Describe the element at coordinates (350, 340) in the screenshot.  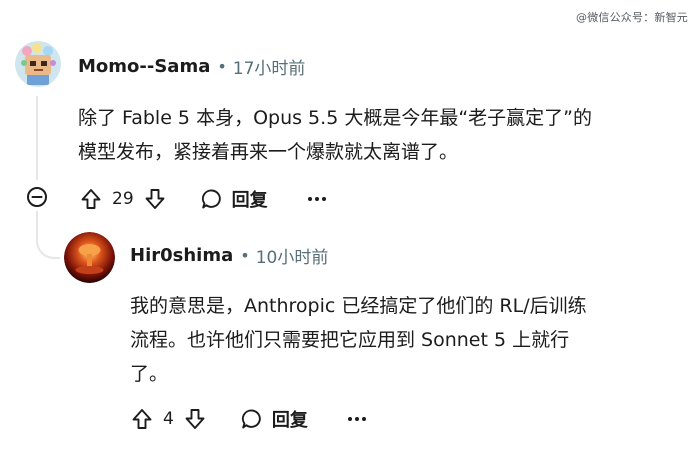
I see `comment-line: 流程。也许他们只需要把它应用到 Sonnet 5 上就行` at that location.